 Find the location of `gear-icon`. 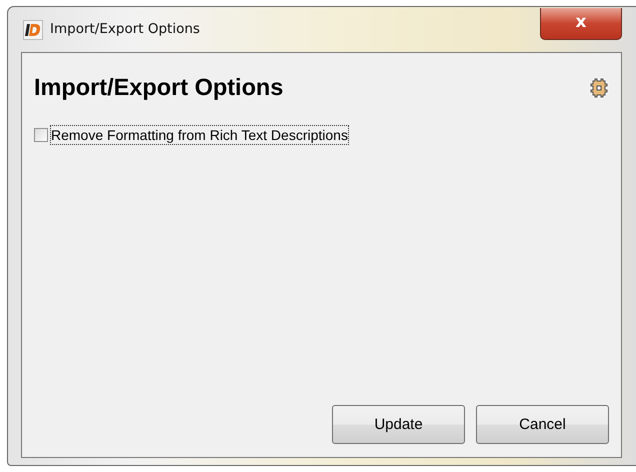

gear-icon is located at coordinates (599, 87).